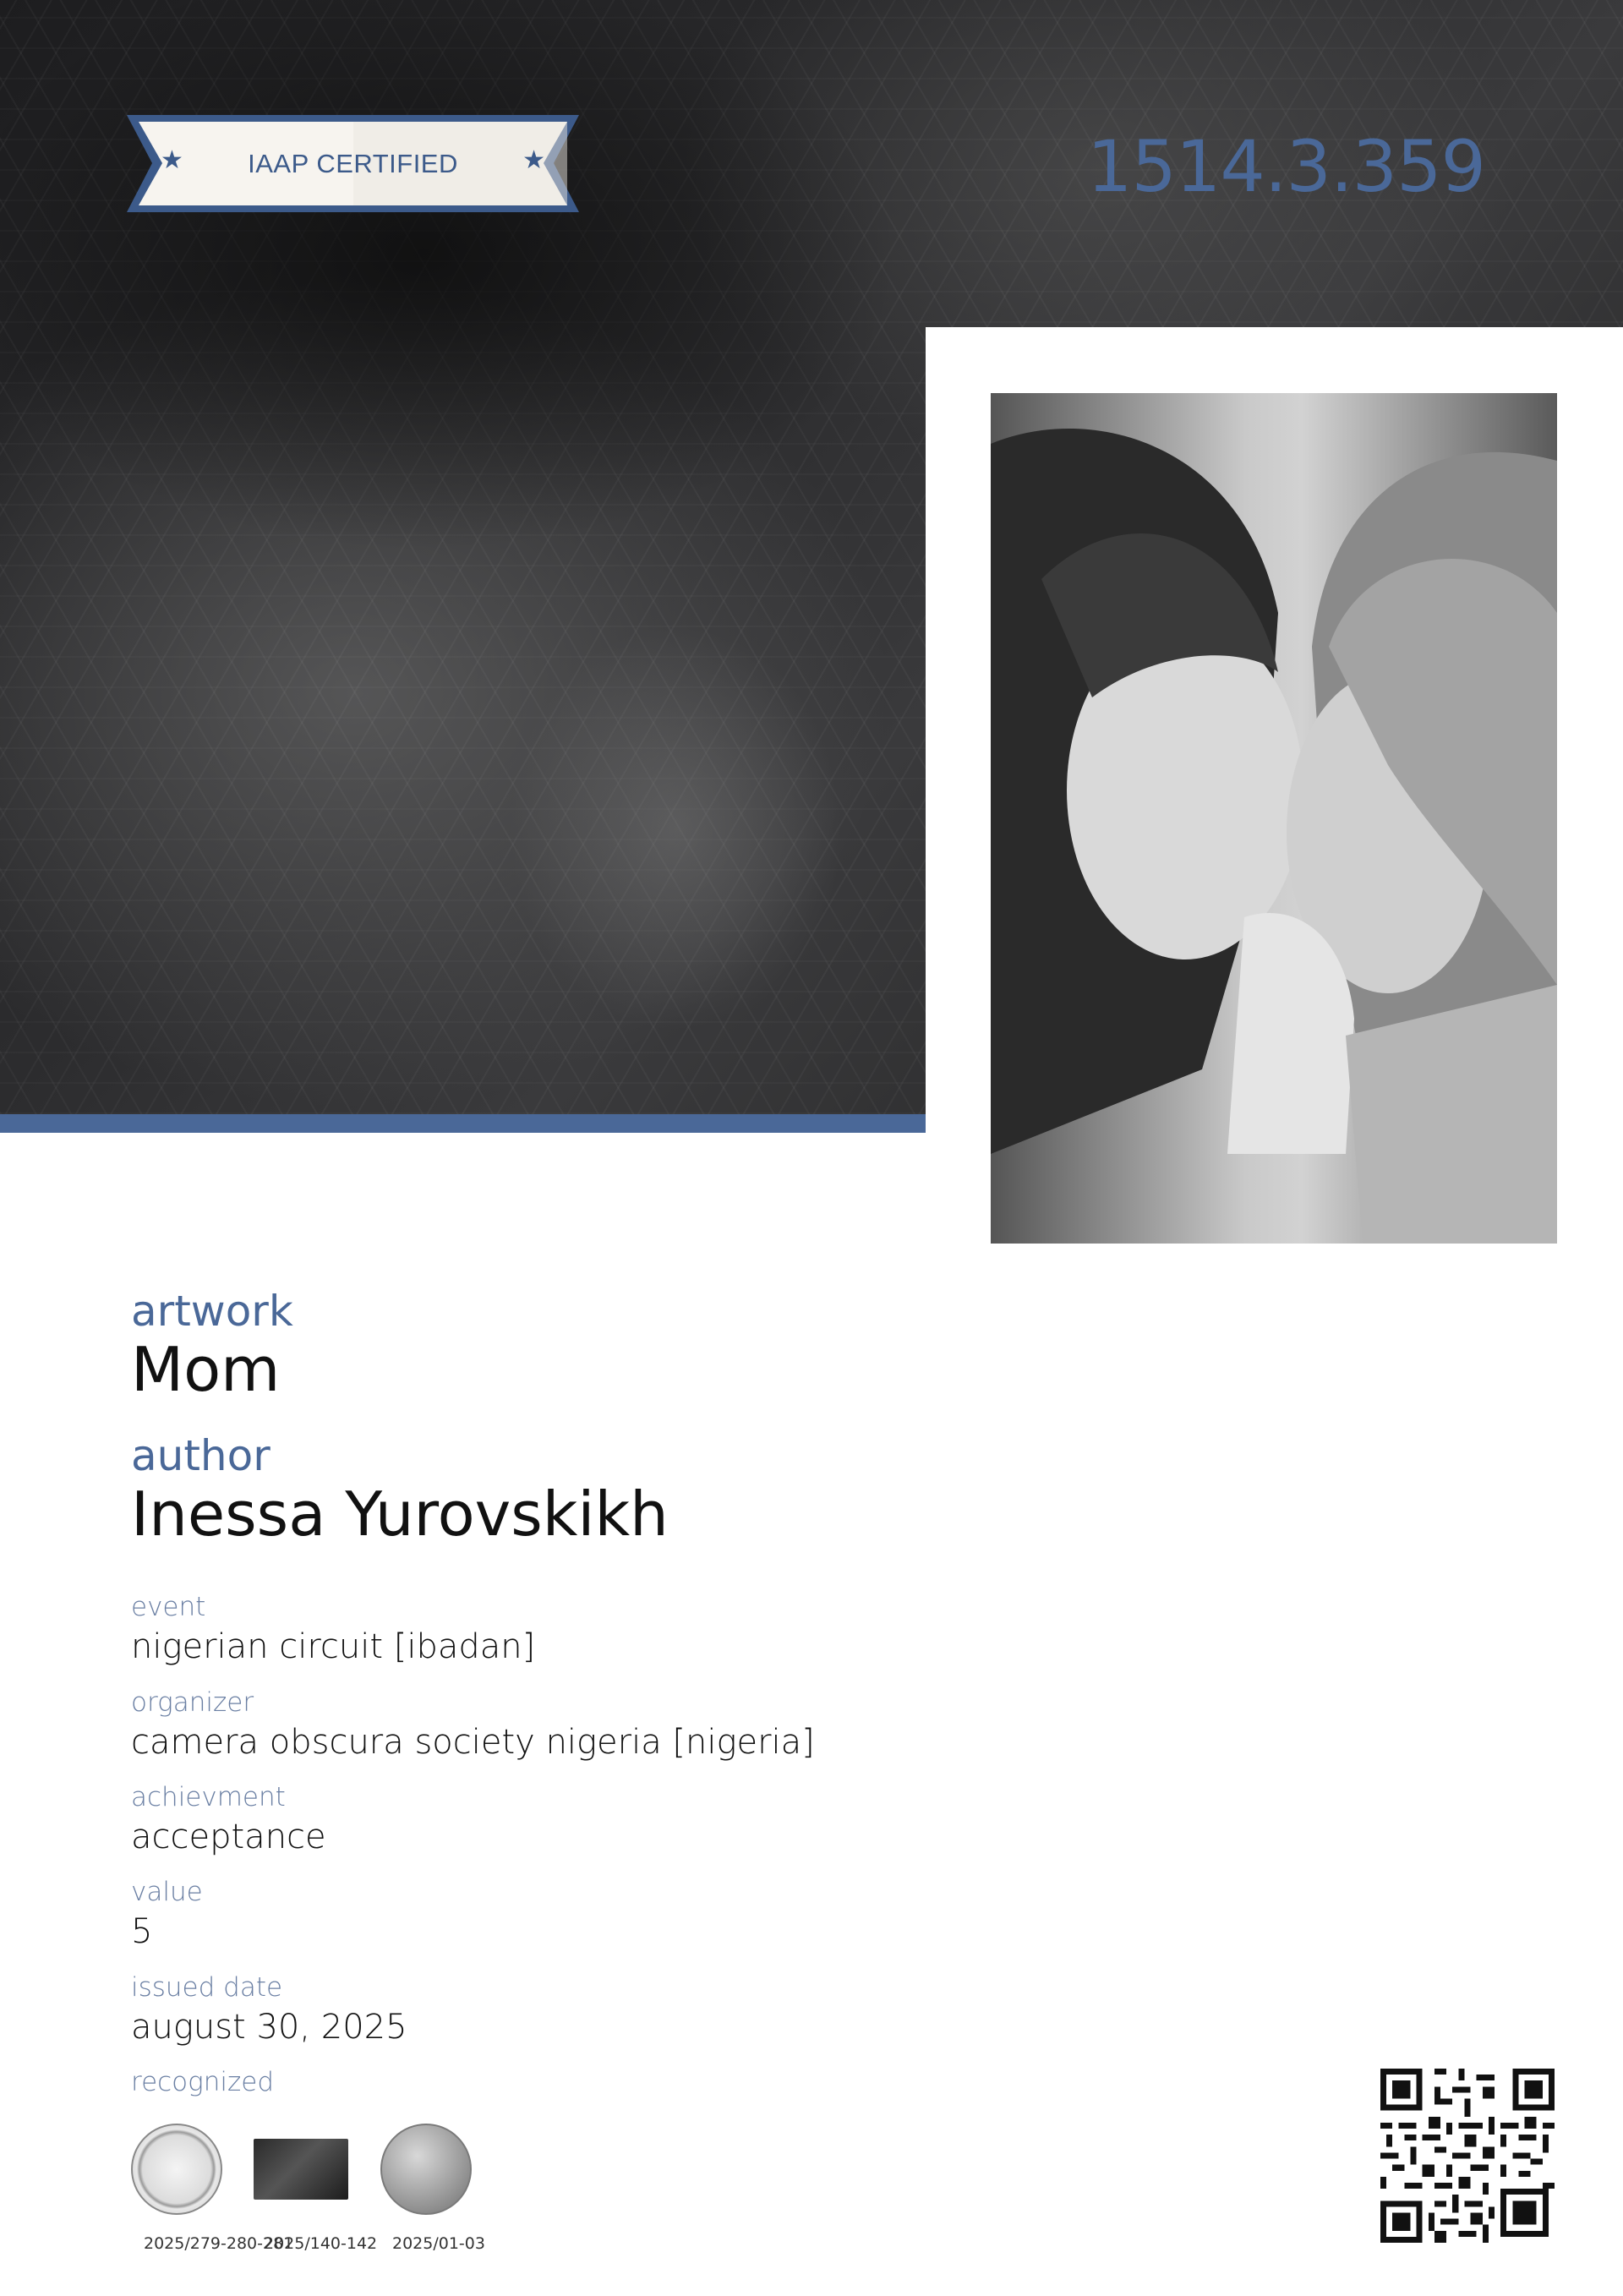 This screenshot has width=1623, height=2296. Describe the element at coordinates (228, 1837) in the screenshot. I see `achievement-value: acceptance` at that location.